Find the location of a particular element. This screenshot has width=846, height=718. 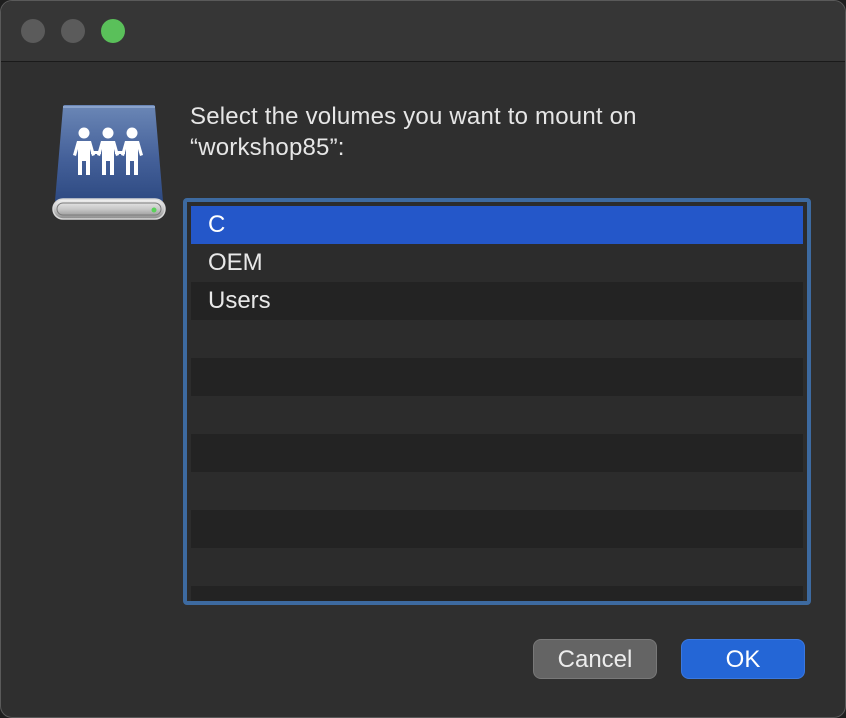

volume-label: Users is located at coordinates (239, 300).